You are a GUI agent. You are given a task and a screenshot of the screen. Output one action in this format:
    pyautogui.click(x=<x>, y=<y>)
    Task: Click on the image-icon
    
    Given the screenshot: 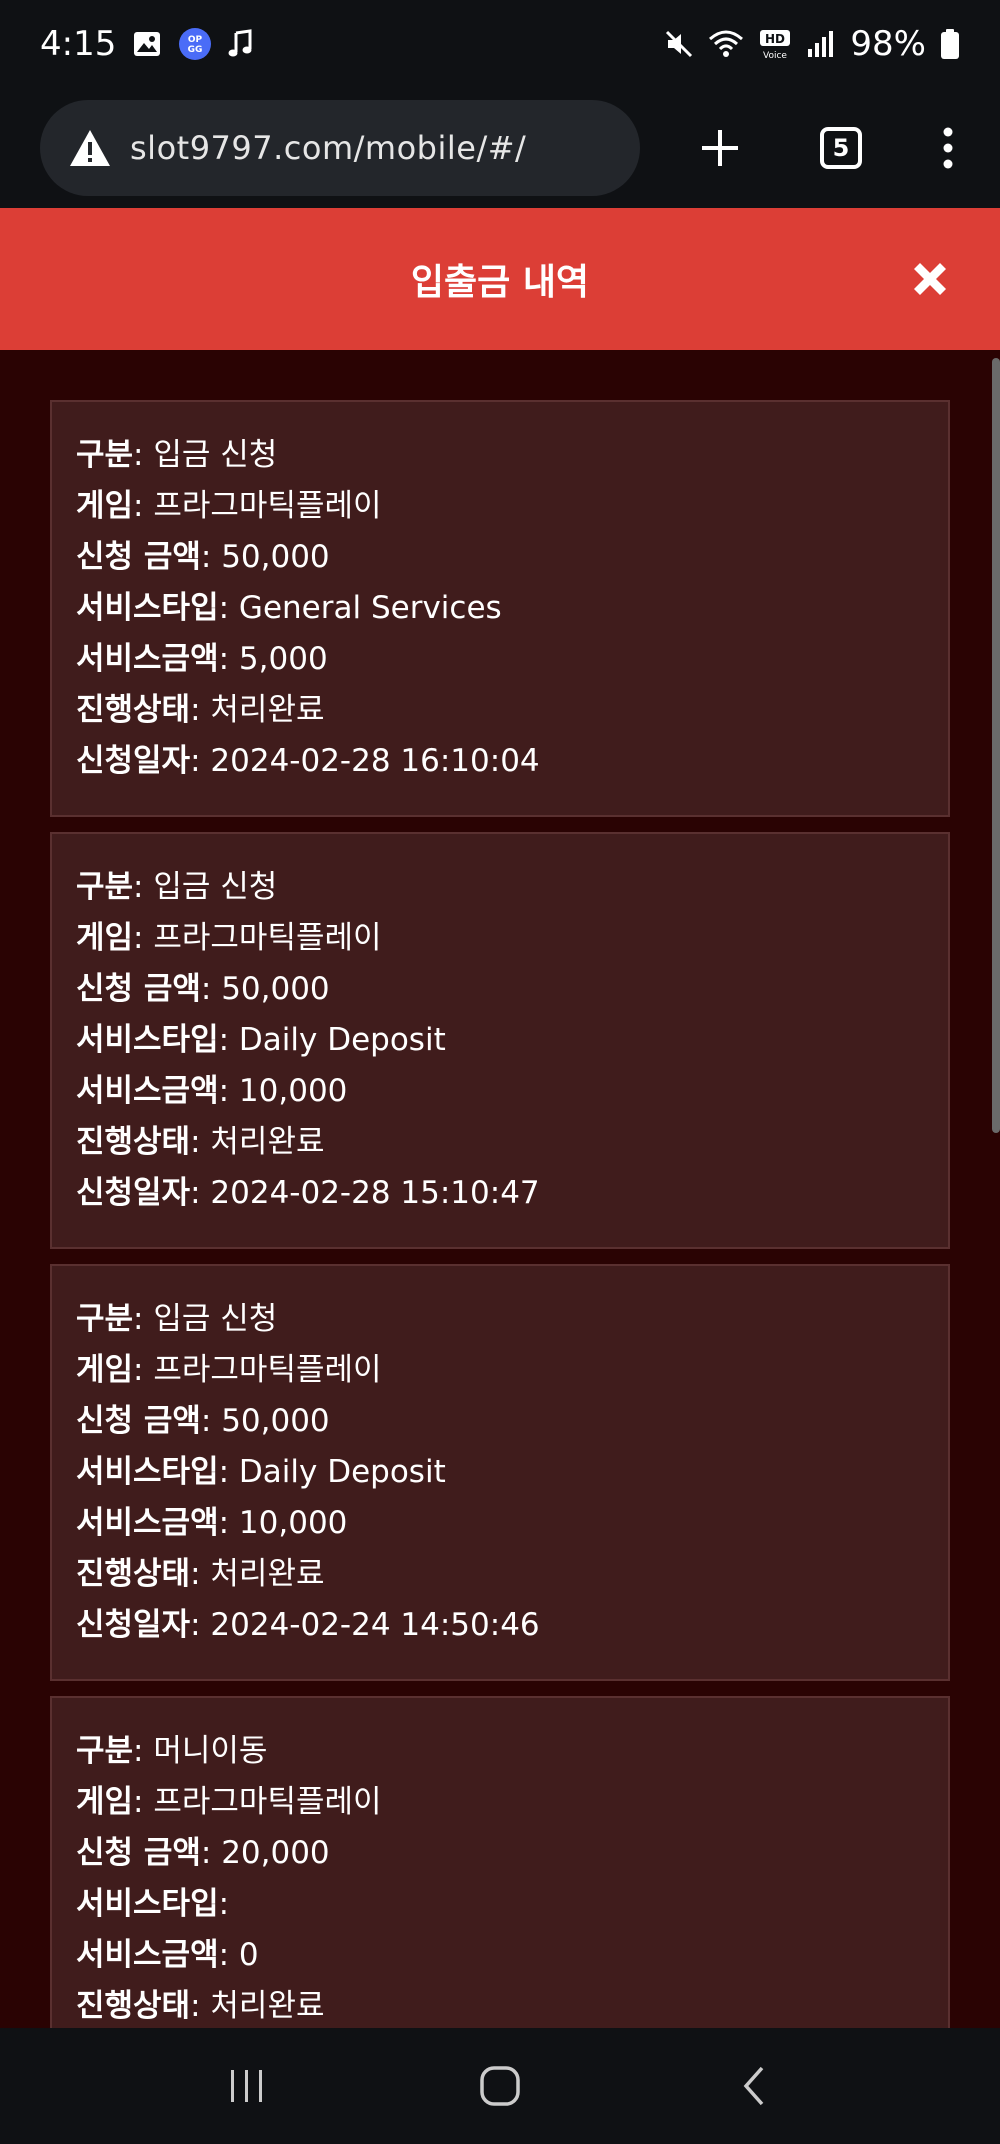 What is the action you would take?
    pyautogui.click(x=147, y=44)
    